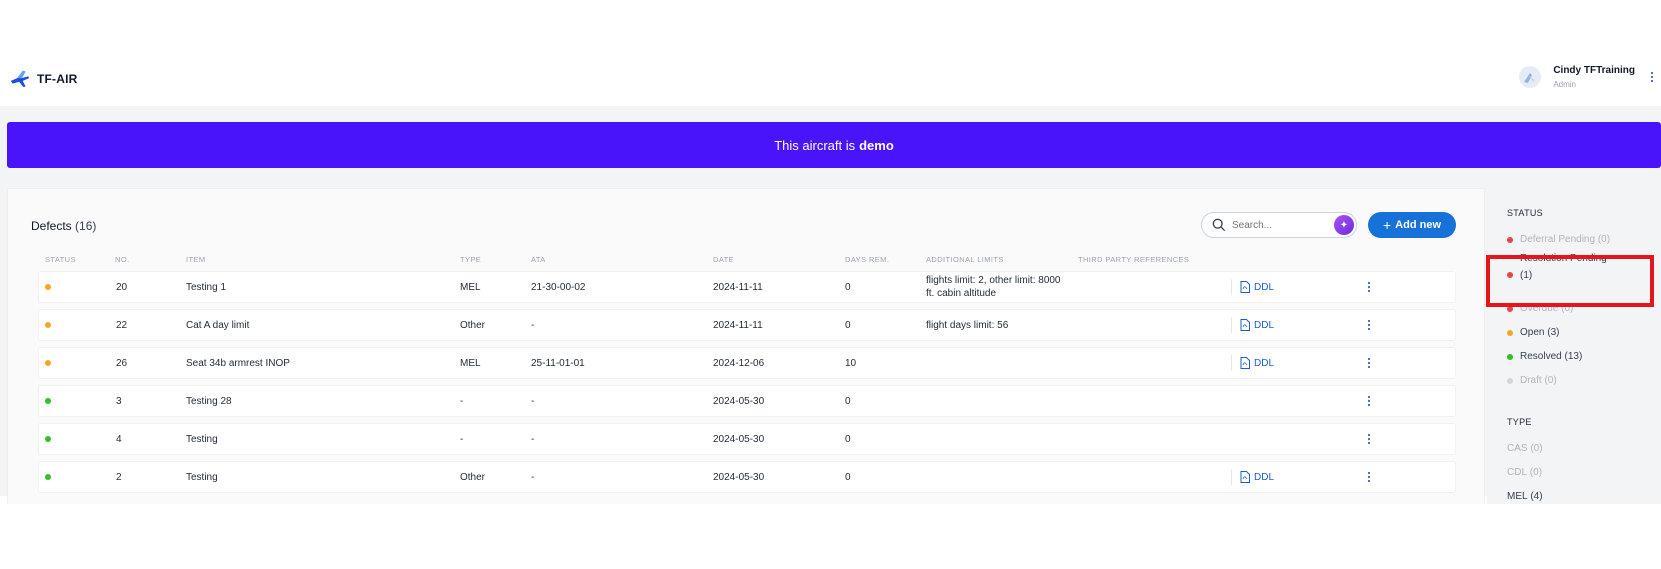 This screenshot has height=569, width=1661. What do you see at coordinates (1525, 496) in the screenshot?
I see `filter-type-mel: MEL (4)` at bounding box center [1525, 496].